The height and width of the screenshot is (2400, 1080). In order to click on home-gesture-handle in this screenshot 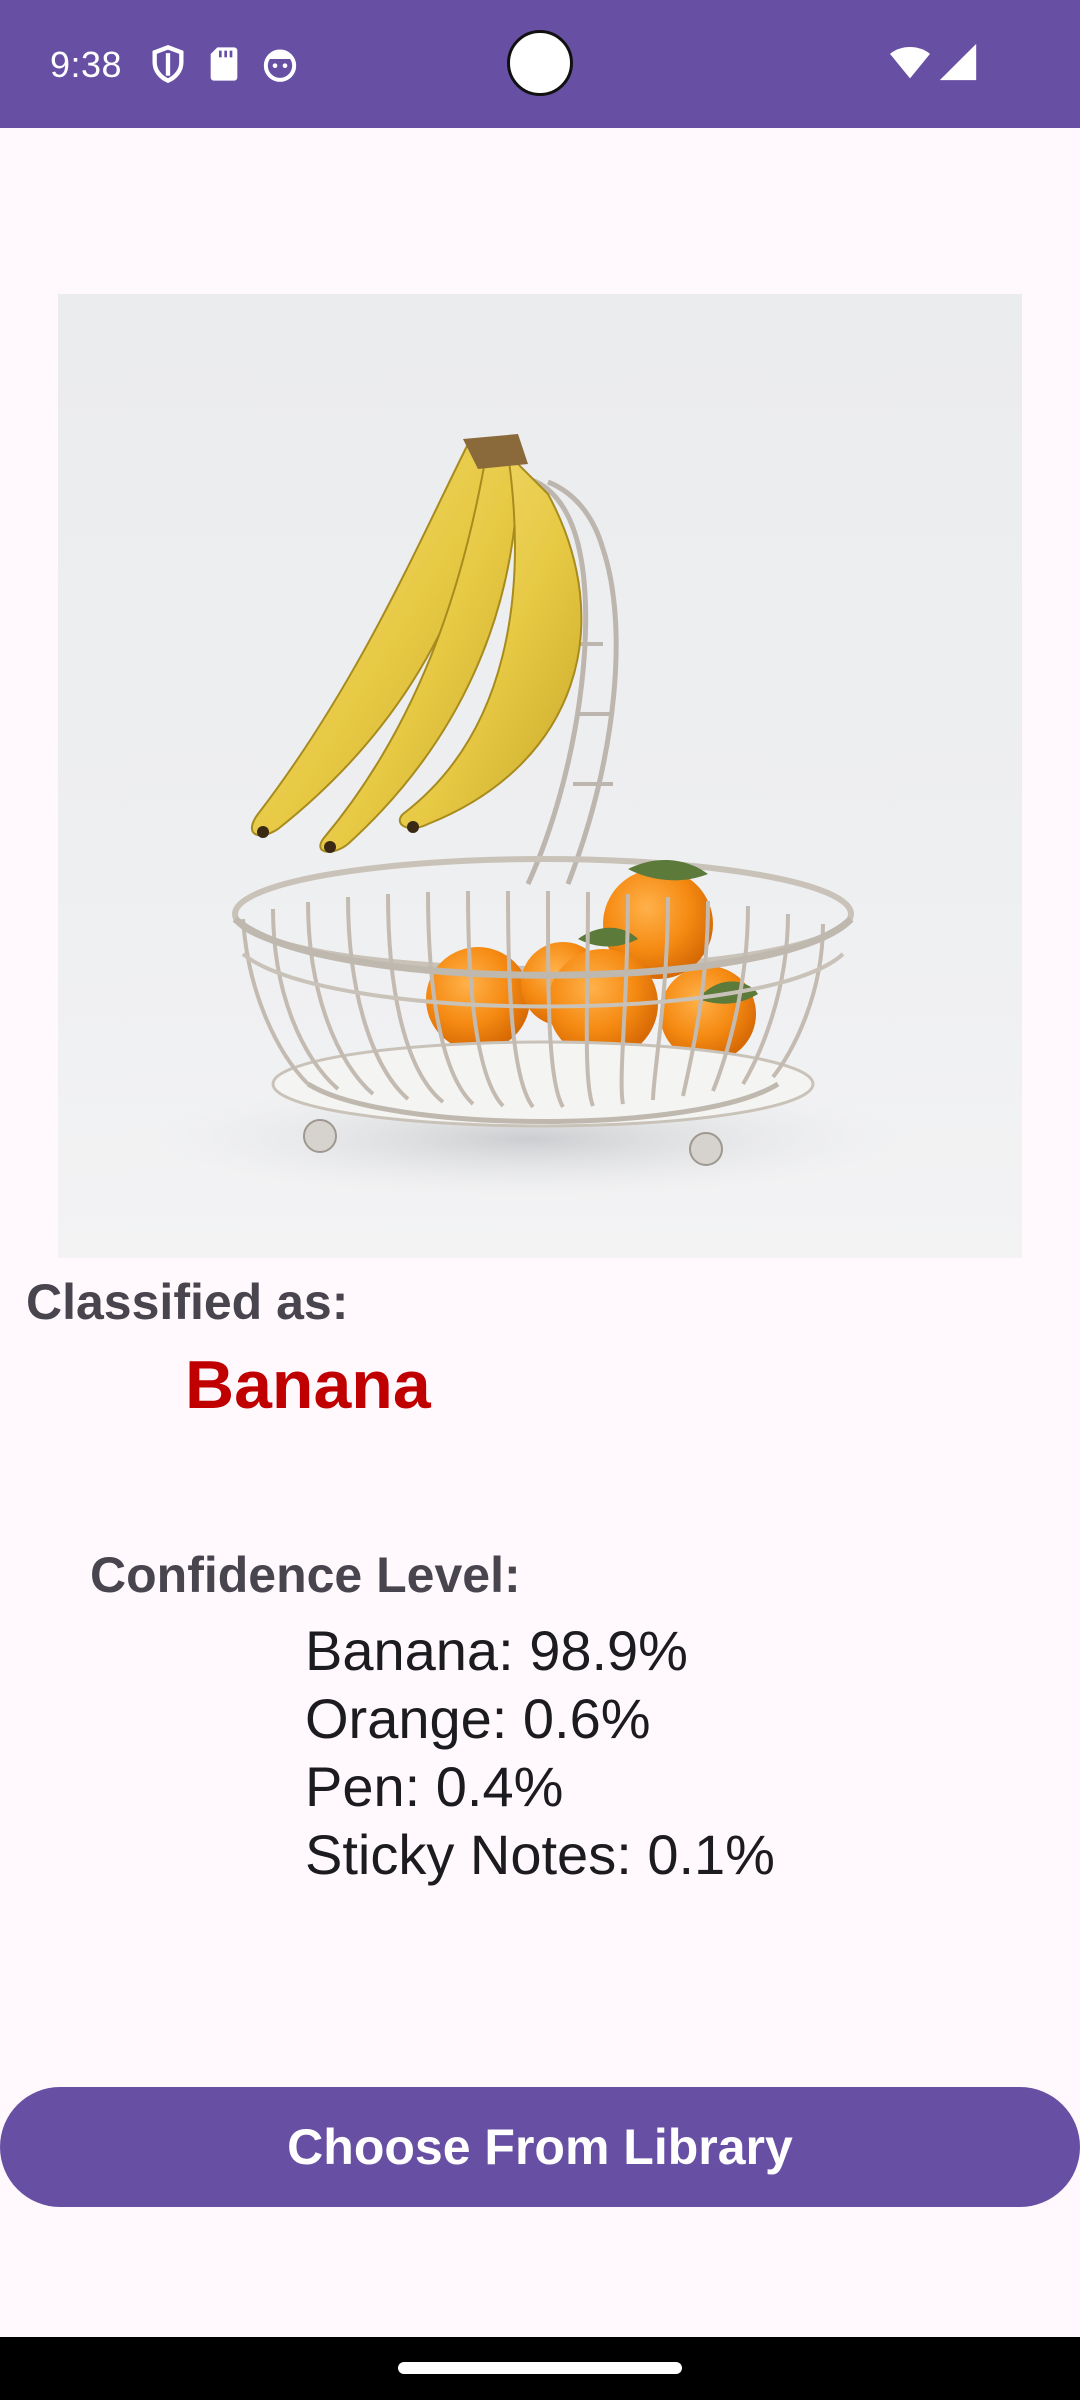, I will do `click(540, 2368)`.